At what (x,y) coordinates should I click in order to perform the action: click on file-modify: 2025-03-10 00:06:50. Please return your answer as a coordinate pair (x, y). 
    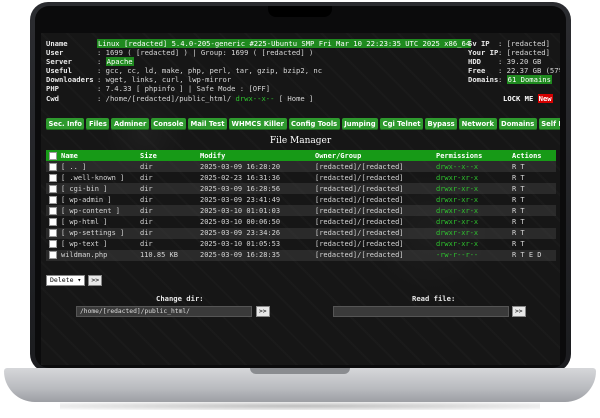
    Looking at the image, I should click on (254, 221).